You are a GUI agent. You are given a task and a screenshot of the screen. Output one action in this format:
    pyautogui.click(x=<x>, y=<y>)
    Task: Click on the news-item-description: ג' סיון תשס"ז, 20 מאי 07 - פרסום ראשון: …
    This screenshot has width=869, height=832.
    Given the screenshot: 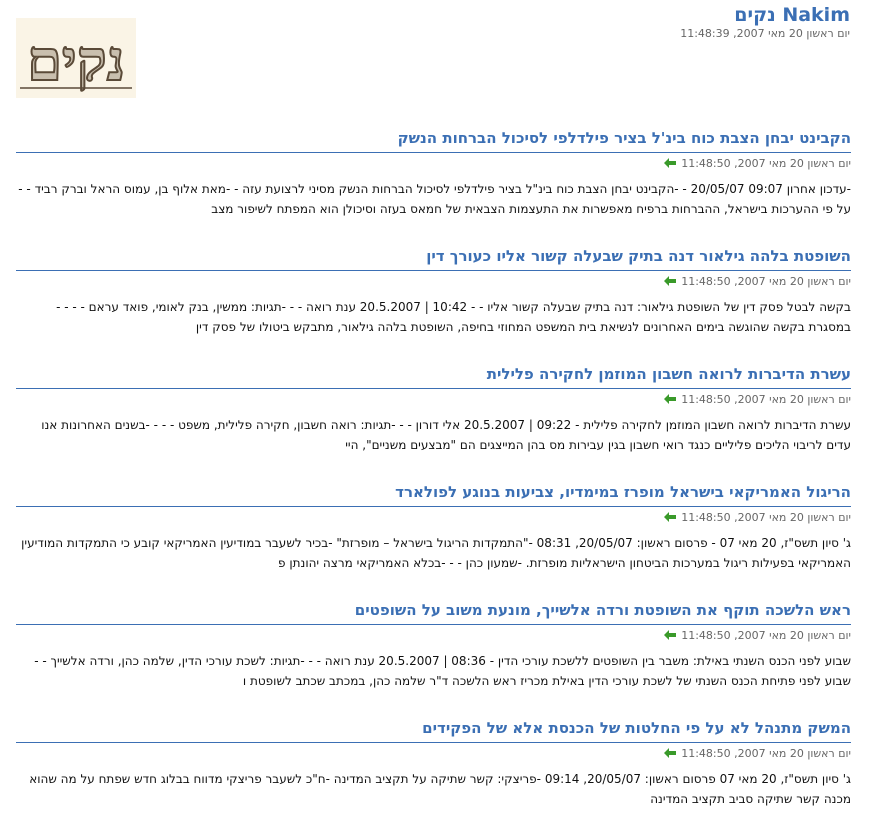 What is the action you would take?
    pyautogui.click(x=436, y=553)
    